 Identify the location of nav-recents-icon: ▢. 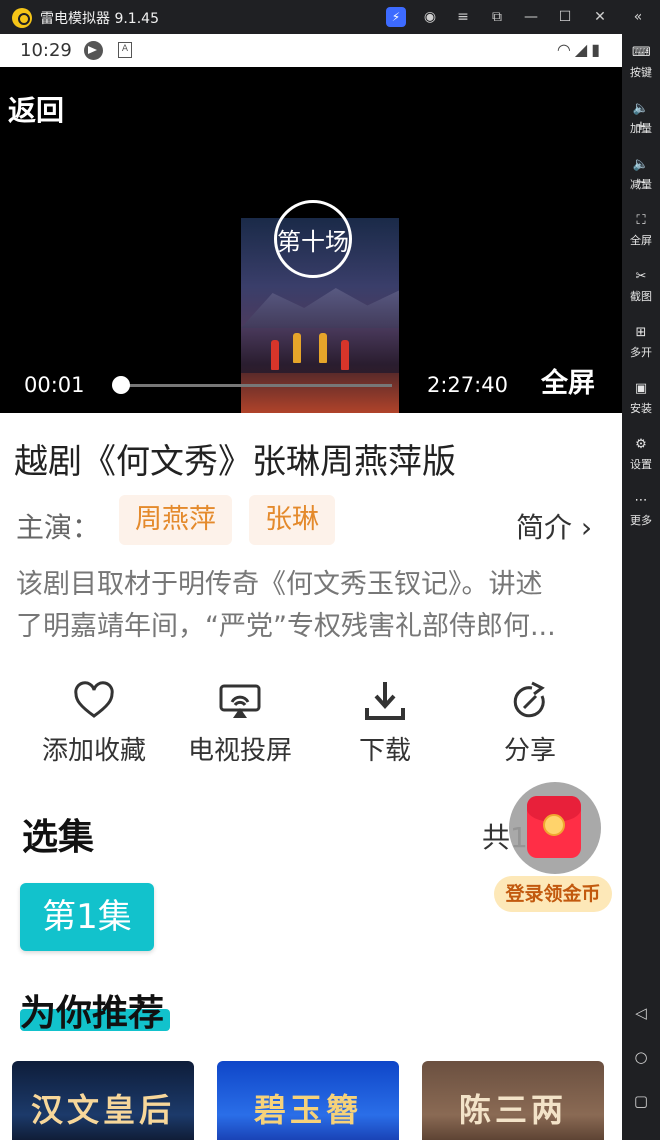
(641, 1101).